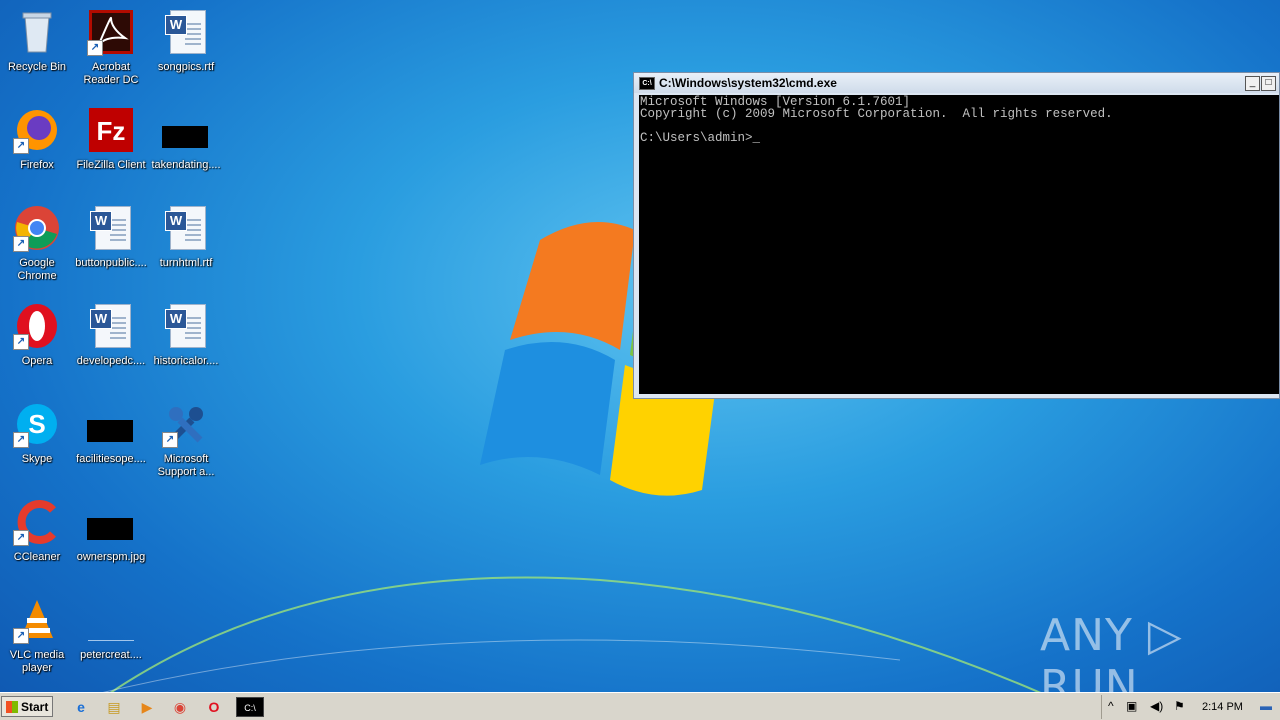 The image size is (1280, 720). I want to click on desktop-icon-acrobat: ↗ Acrobat Reader DC, so click(111, 50).